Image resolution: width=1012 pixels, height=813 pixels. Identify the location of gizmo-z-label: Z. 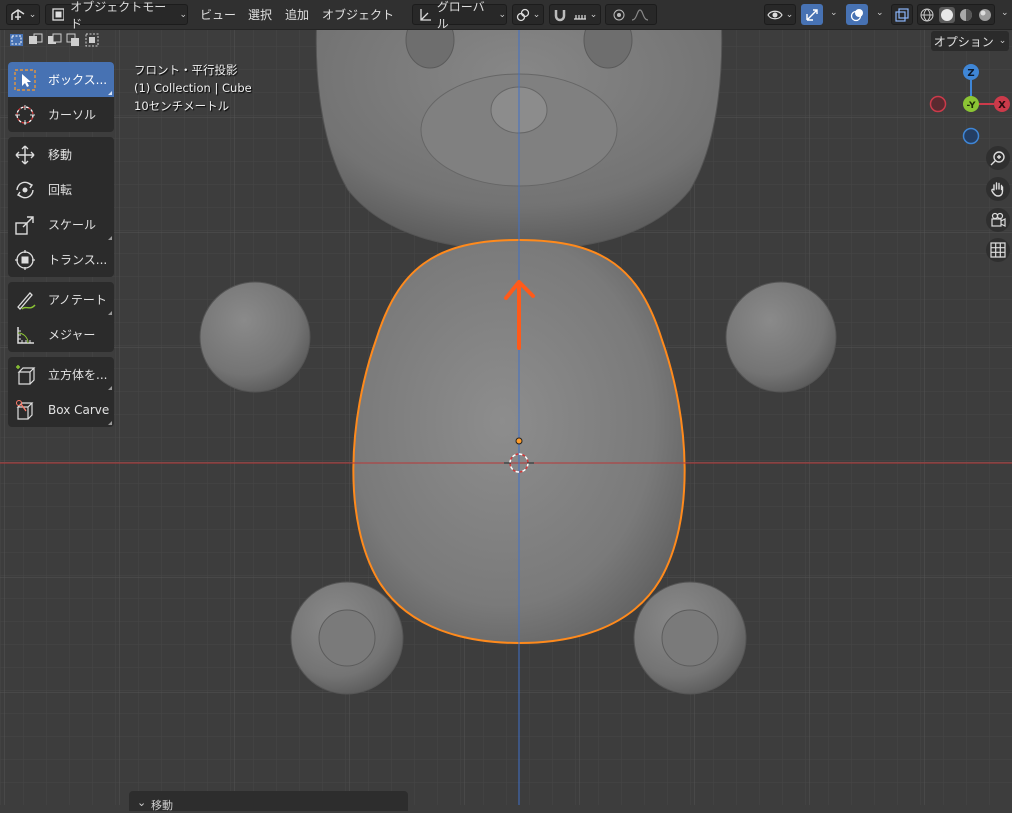
(970, 73).